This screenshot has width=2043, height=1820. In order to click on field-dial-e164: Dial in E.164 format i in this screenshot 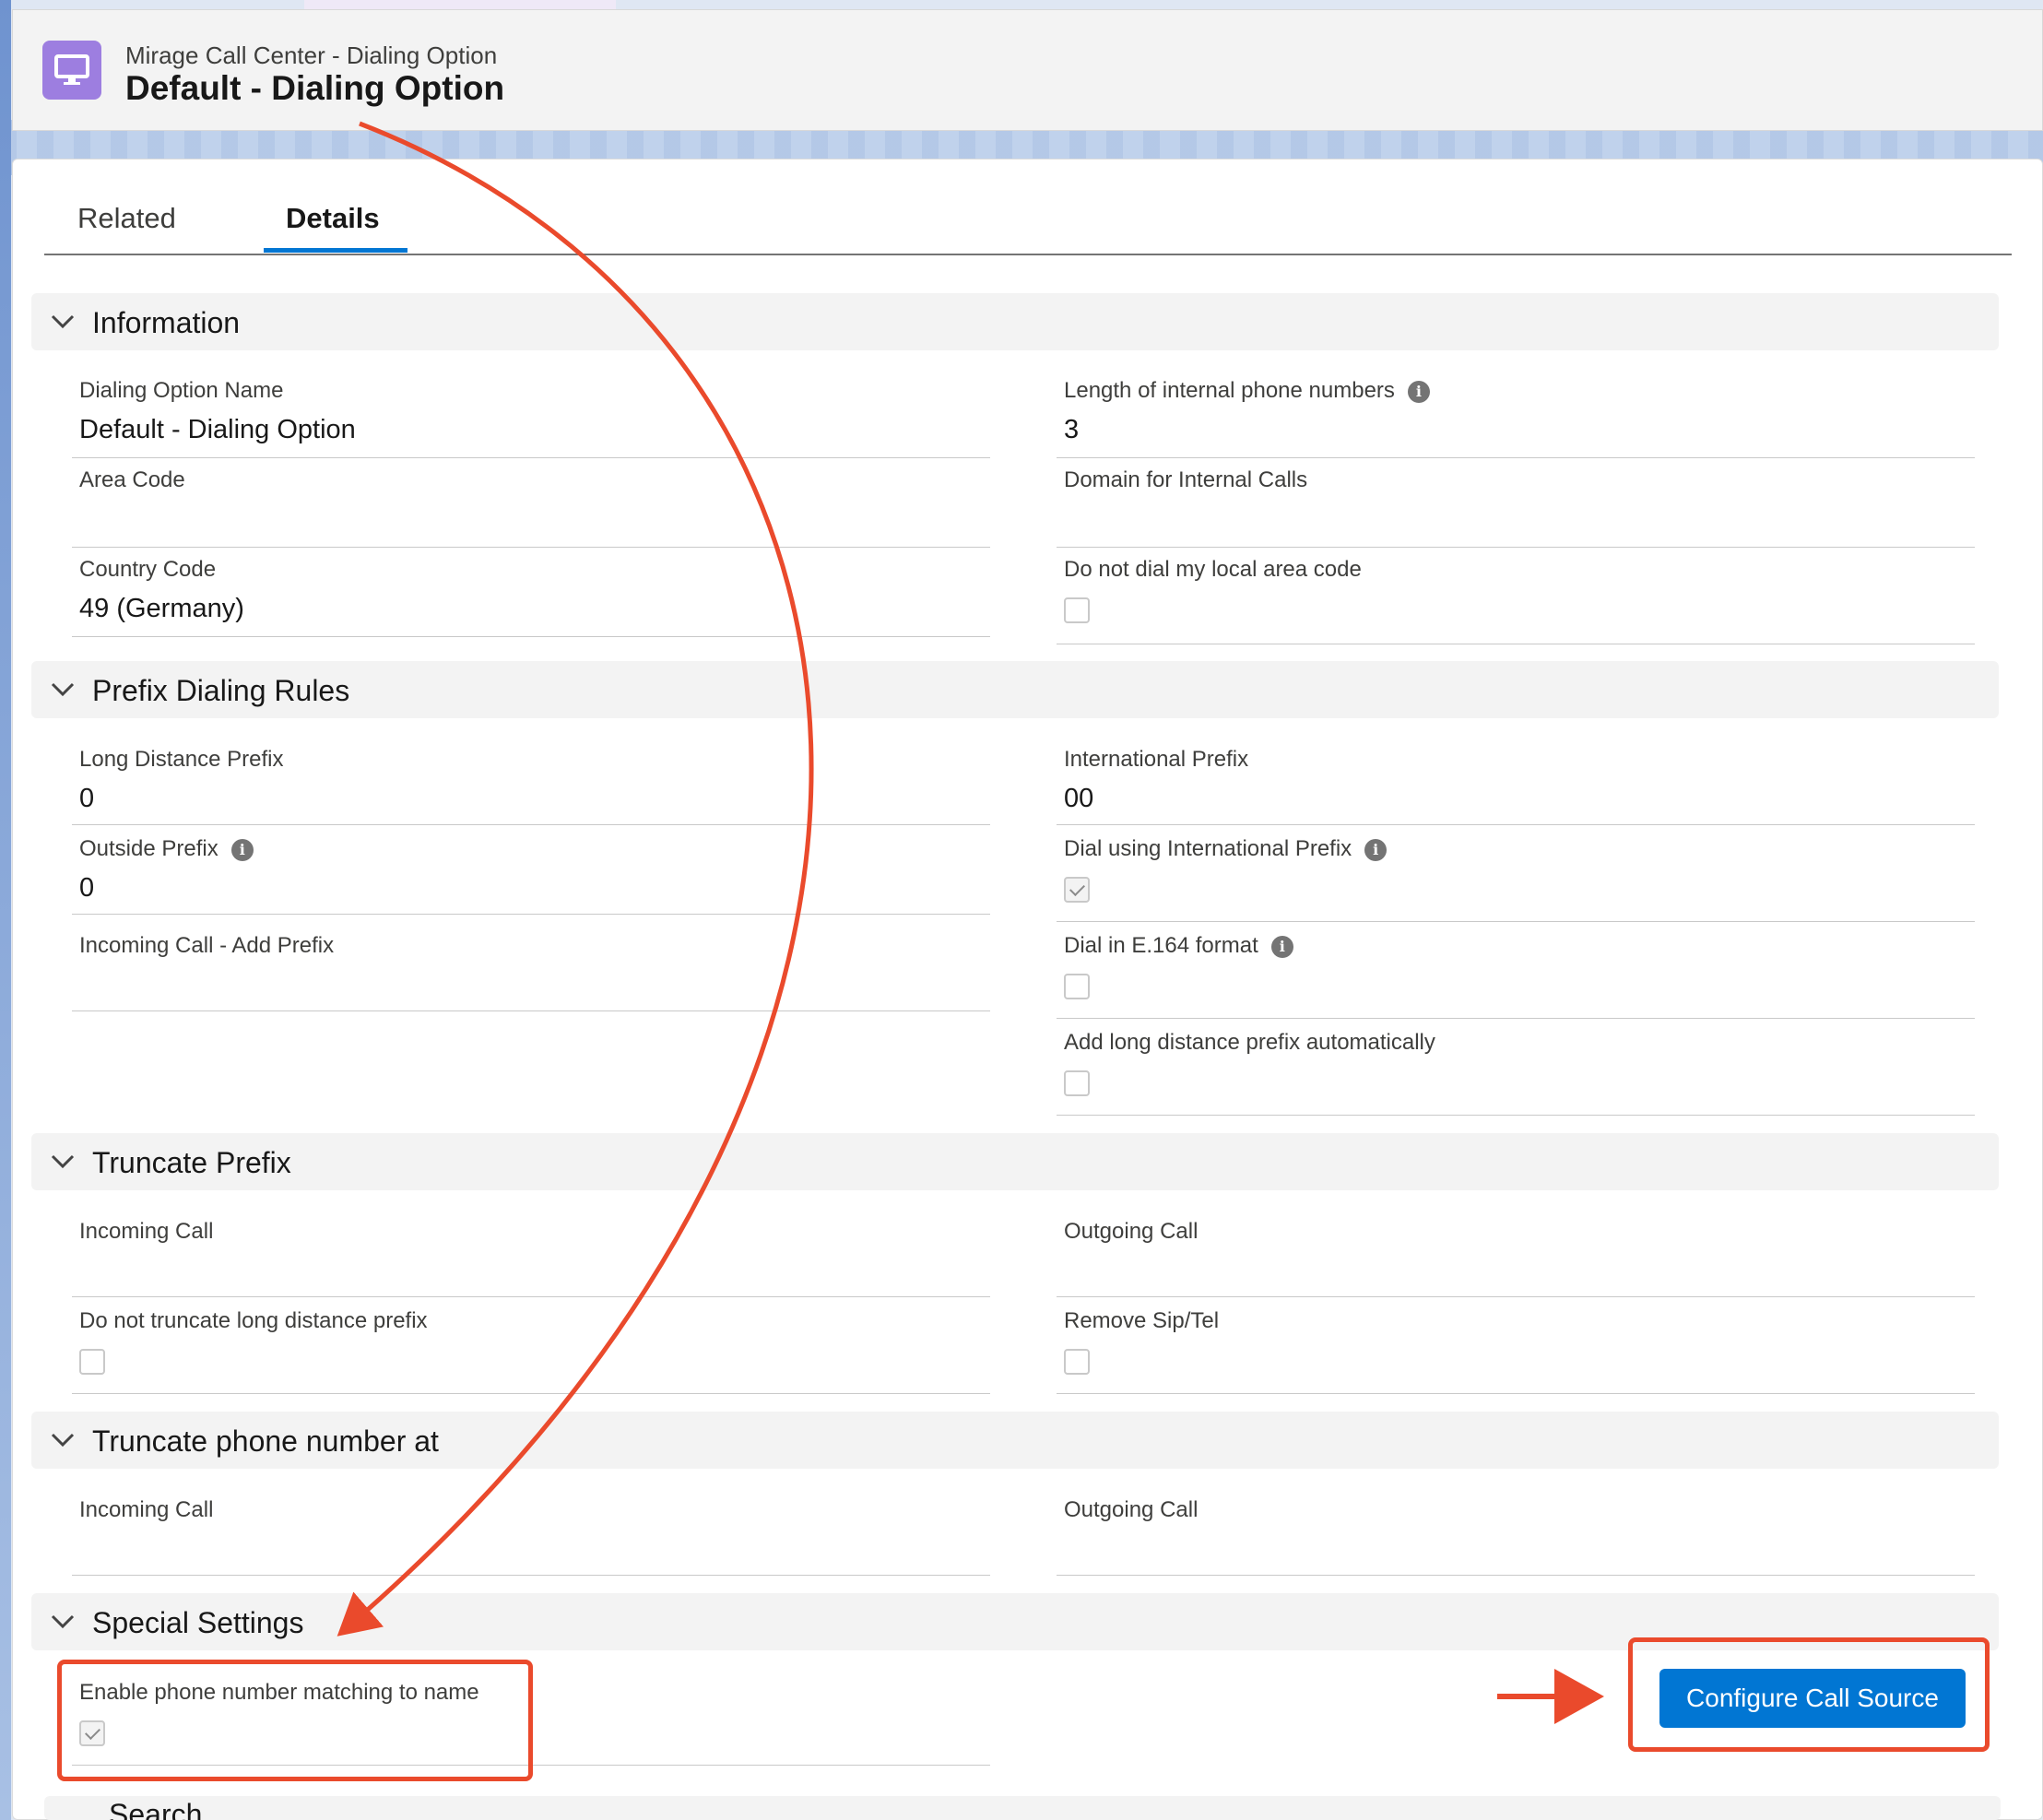, I will do `click(1516, 971)`.